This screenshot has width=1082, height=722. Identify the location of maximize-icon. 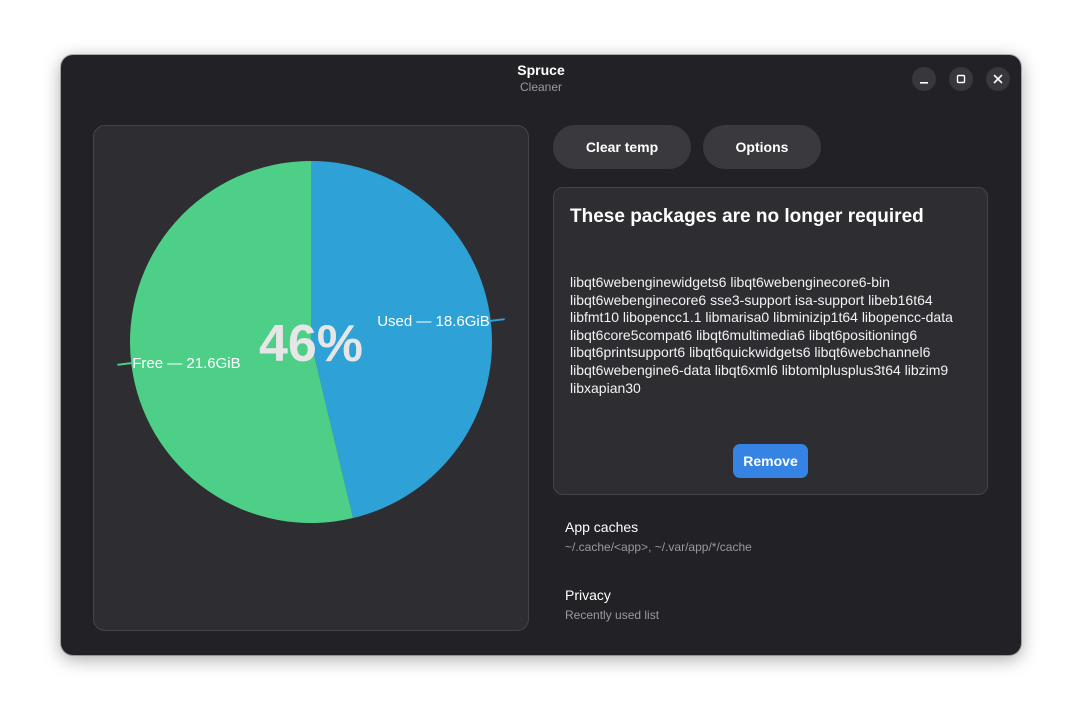
(961, 79).